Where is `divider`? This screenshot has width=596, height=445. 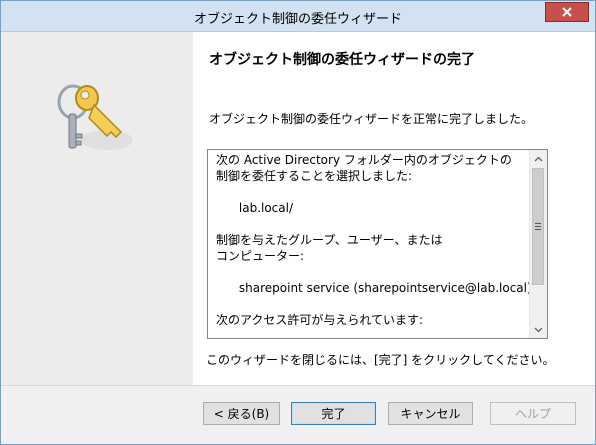 divider is located at coordinates (298, 385).